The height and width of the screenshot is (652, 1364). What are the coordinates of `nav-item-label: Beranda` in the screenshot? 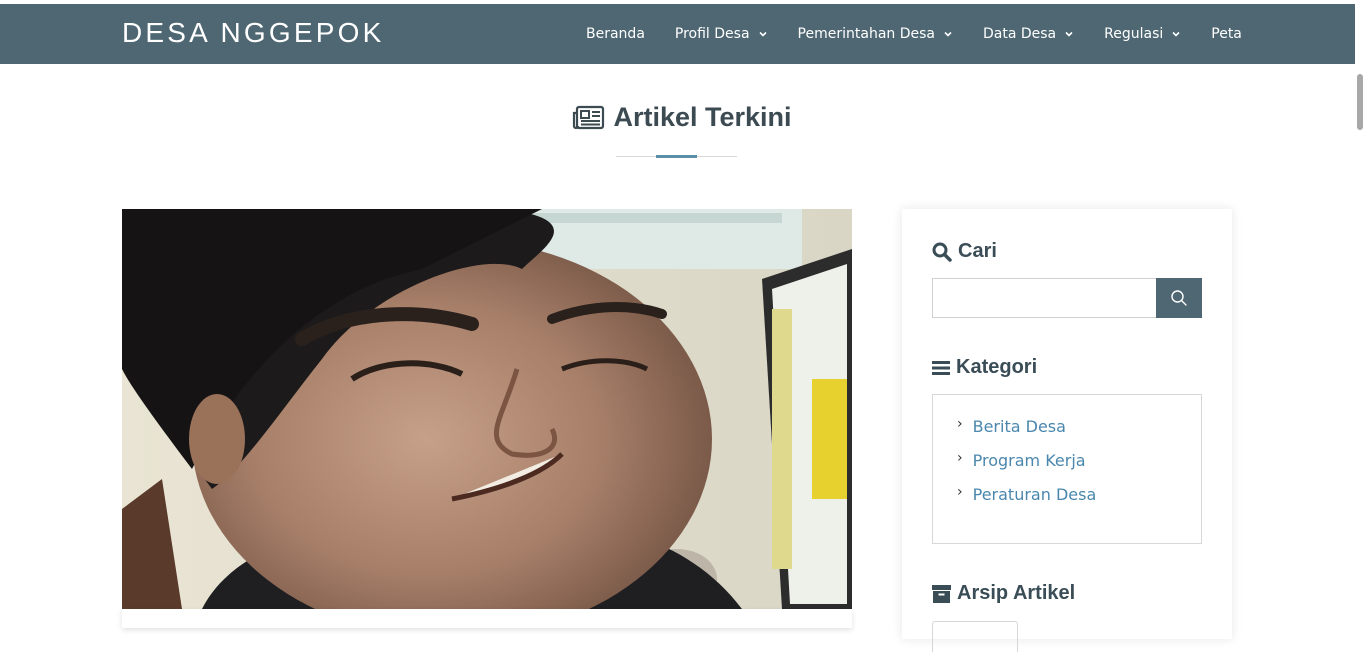 It's located at (615, 34).